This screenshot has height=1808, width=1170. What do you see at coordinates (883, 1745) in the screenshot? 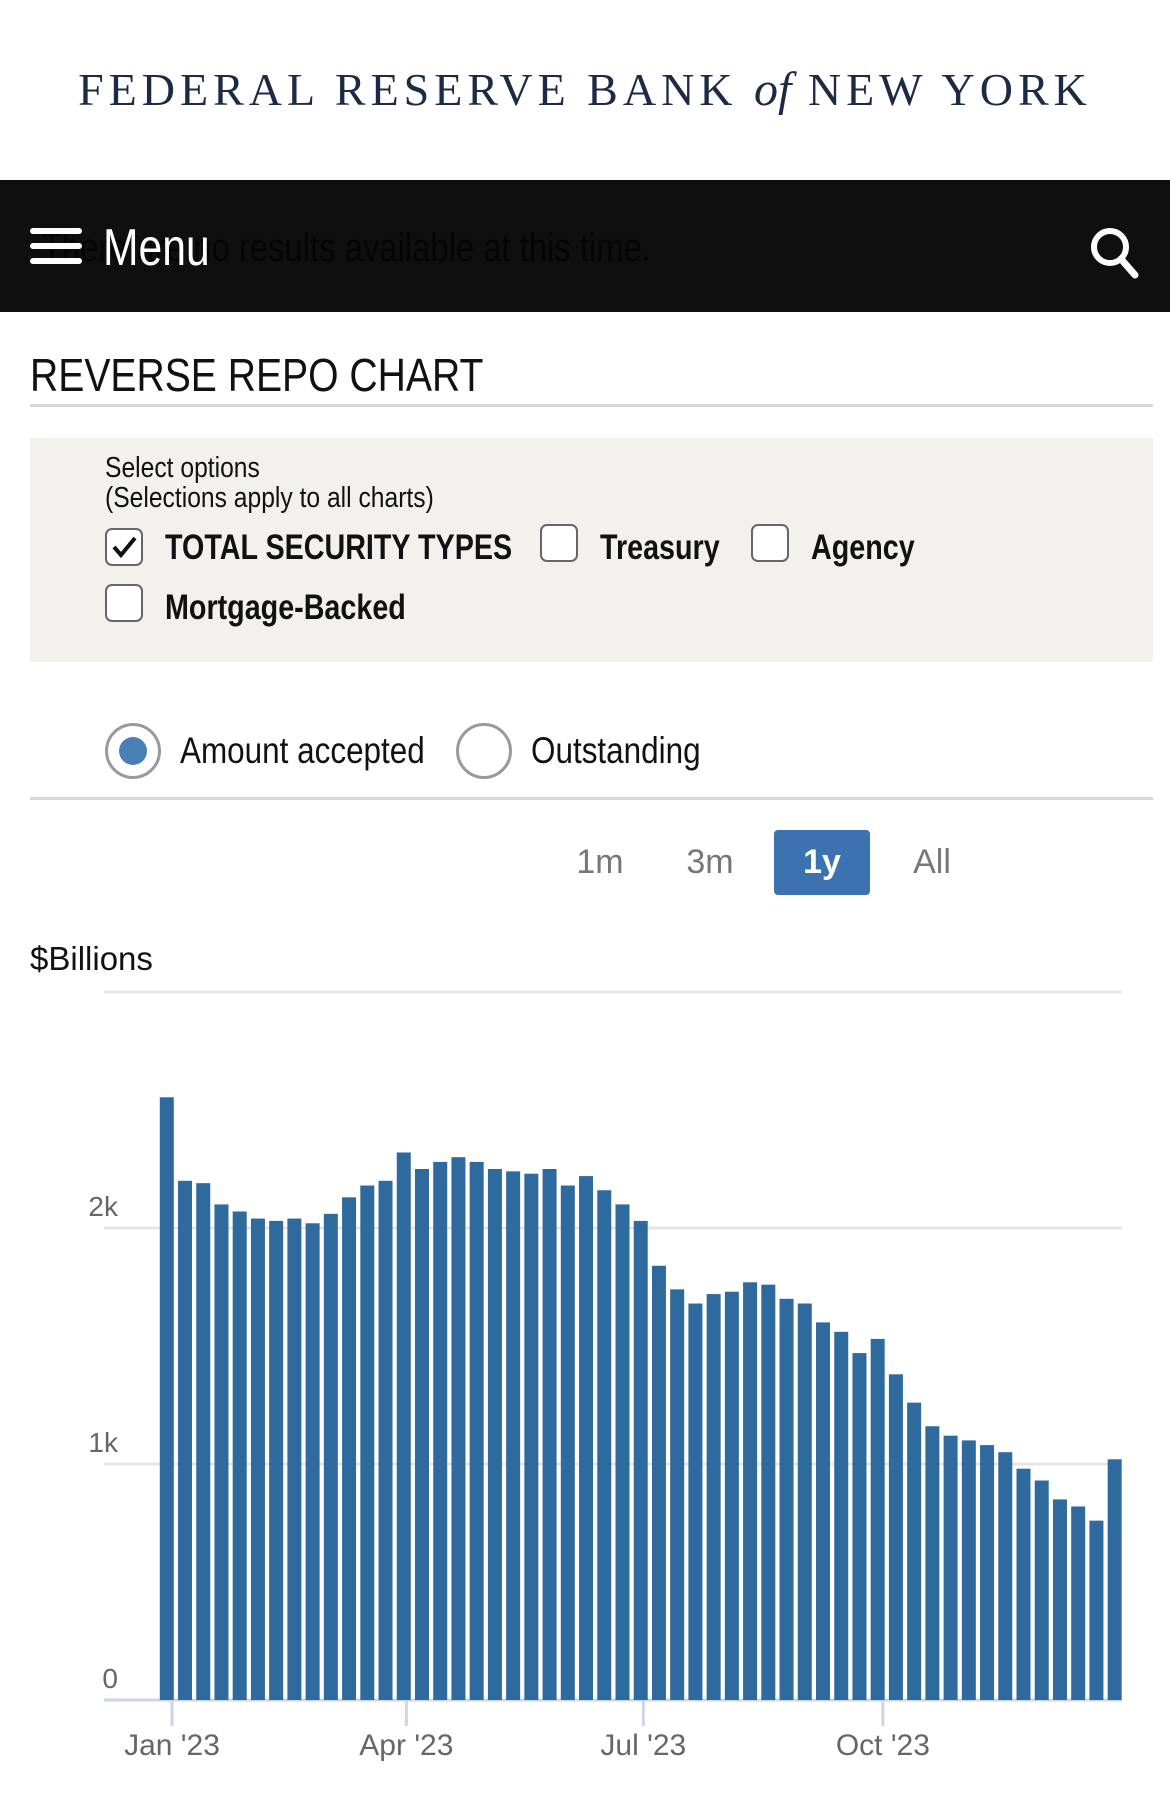
I see `x-tick-label: Oct '23` at bounding box center [883, 1745].